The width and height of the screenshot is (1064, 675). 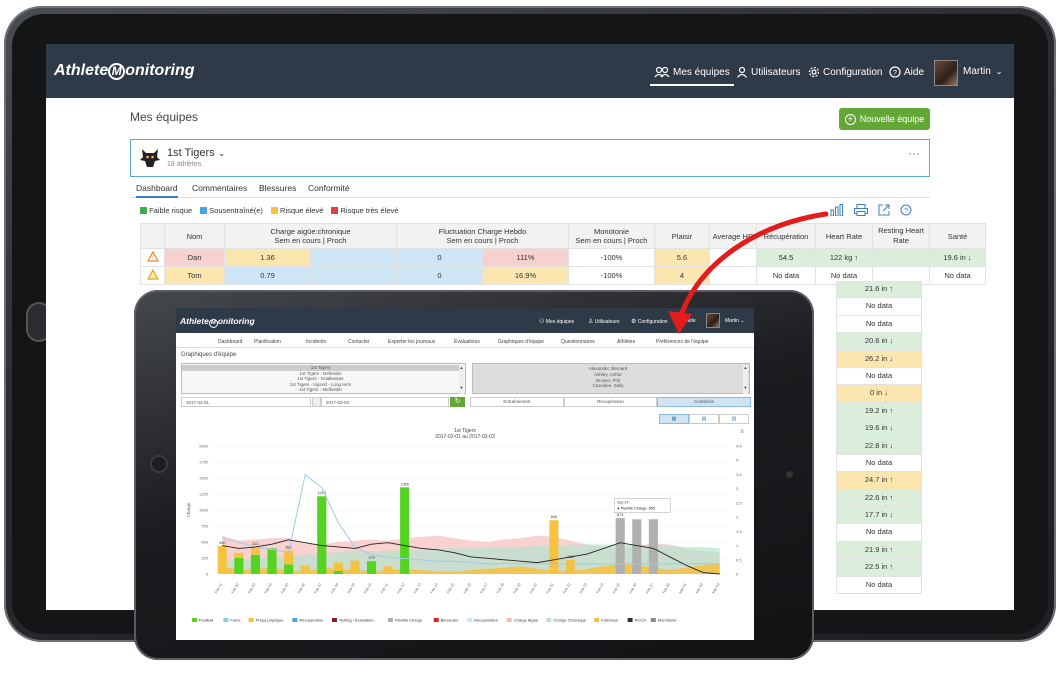 I want to click on team-name: 1st Tigers ⌄, so click(x=196, y=153).